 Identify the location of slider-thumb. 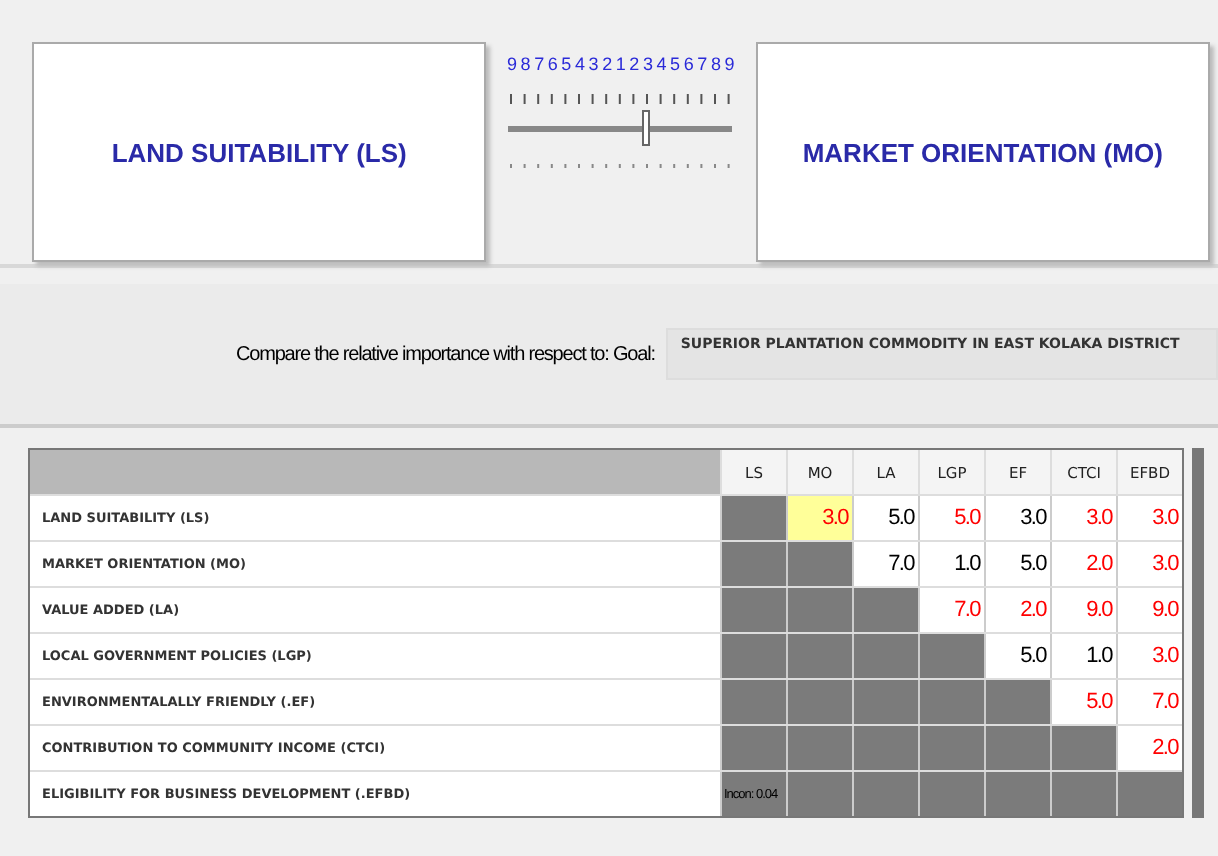
(645, 128).